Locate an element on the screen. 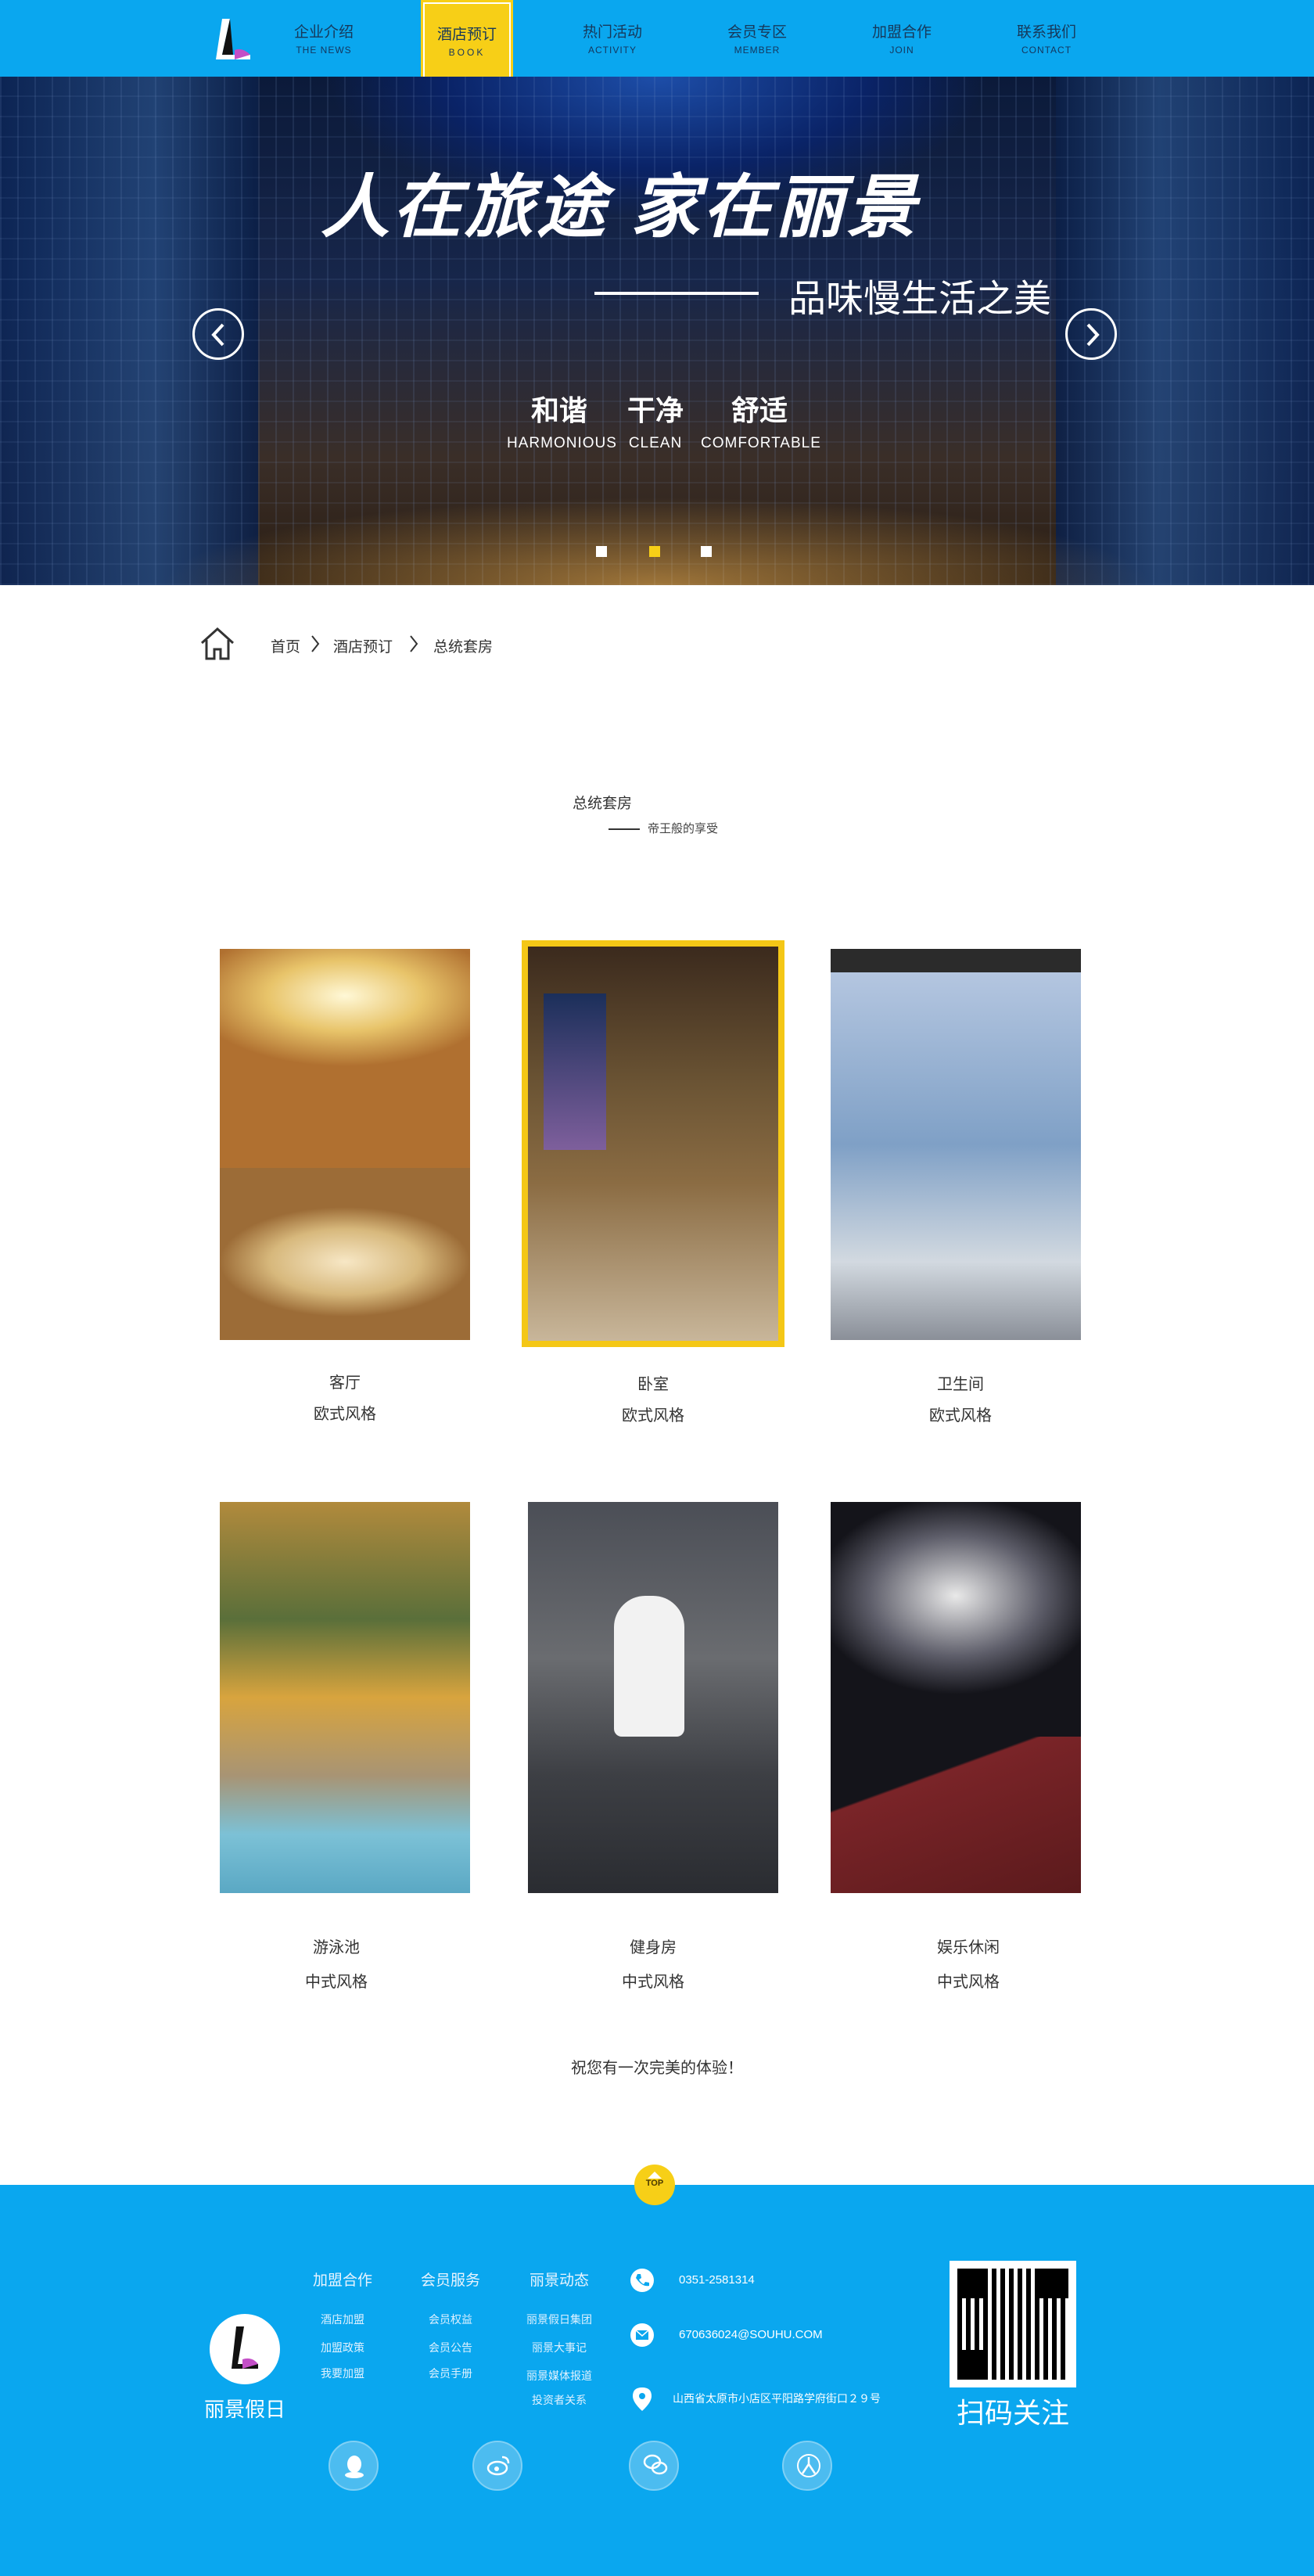  location-icon is located at coordinates (642, 2398).